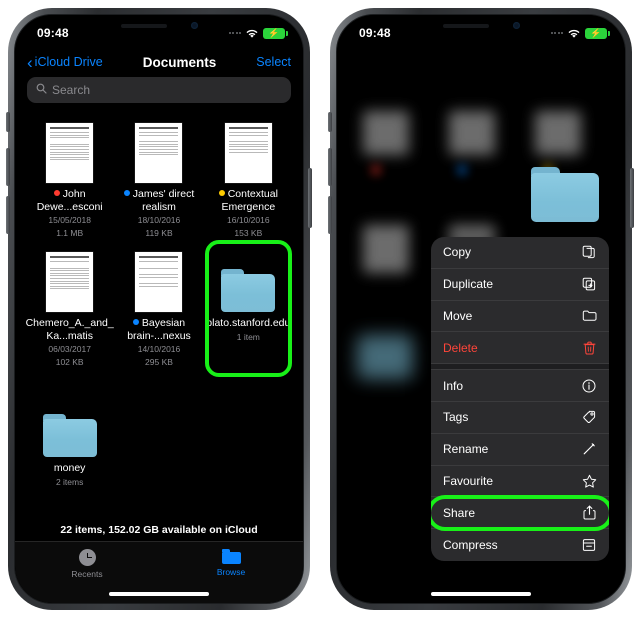  Describe the element at coordinates (520, 285) in the screenshot. I see `context-menu-item-duplicate: Duplicate` at that location.